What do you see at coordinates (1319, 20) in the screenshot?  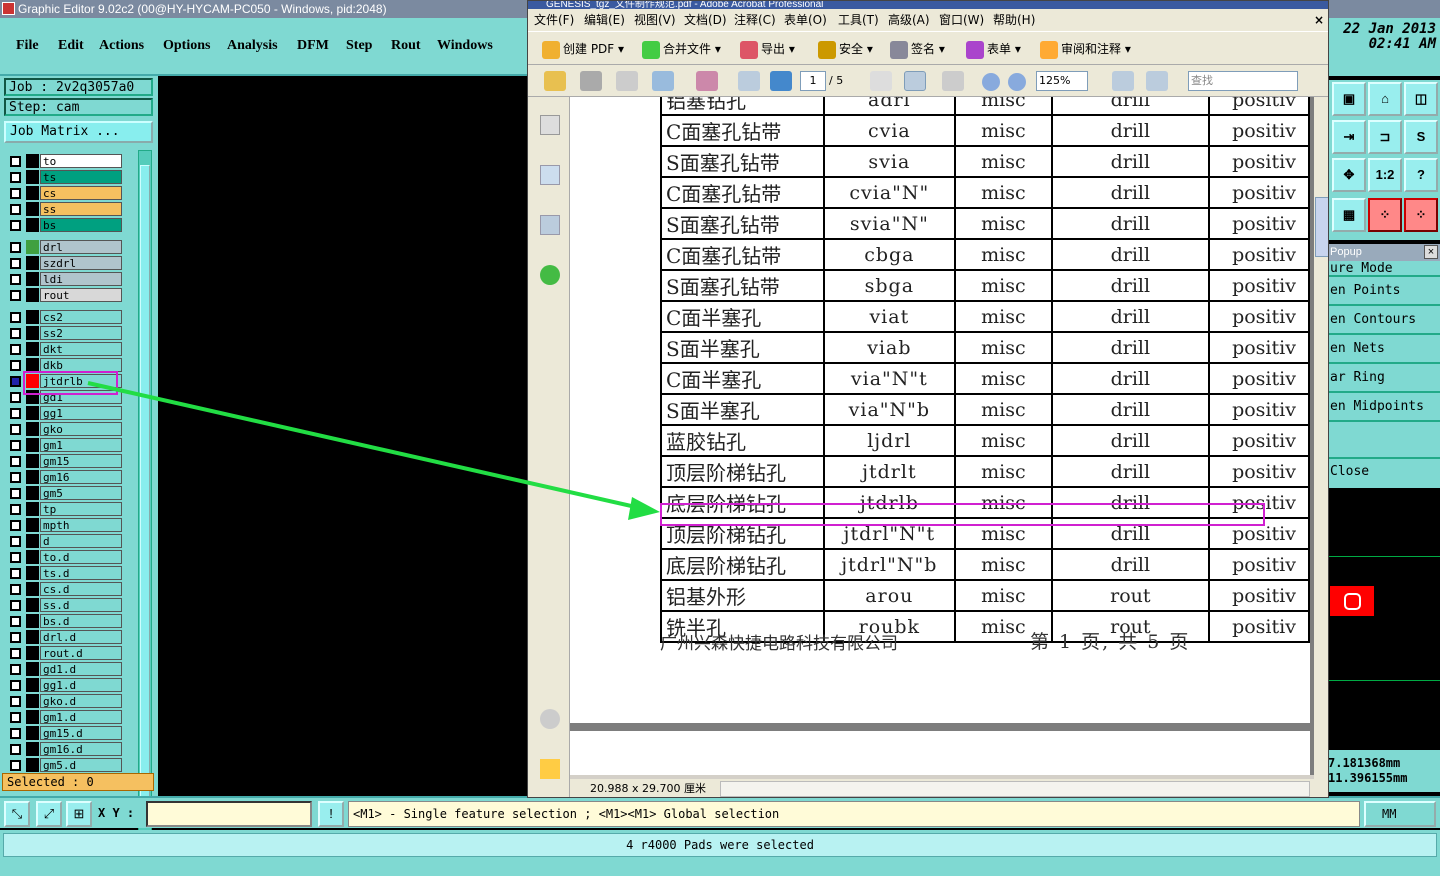 I see `close-icon: ×` at bounding box center [1319, 20].